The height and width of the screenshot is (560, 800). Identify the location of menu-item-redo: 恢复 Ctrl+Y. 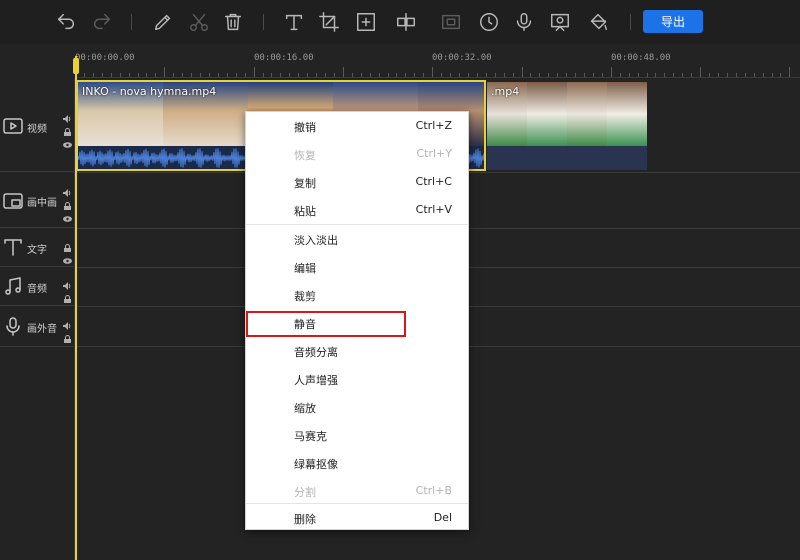
(357, 154).